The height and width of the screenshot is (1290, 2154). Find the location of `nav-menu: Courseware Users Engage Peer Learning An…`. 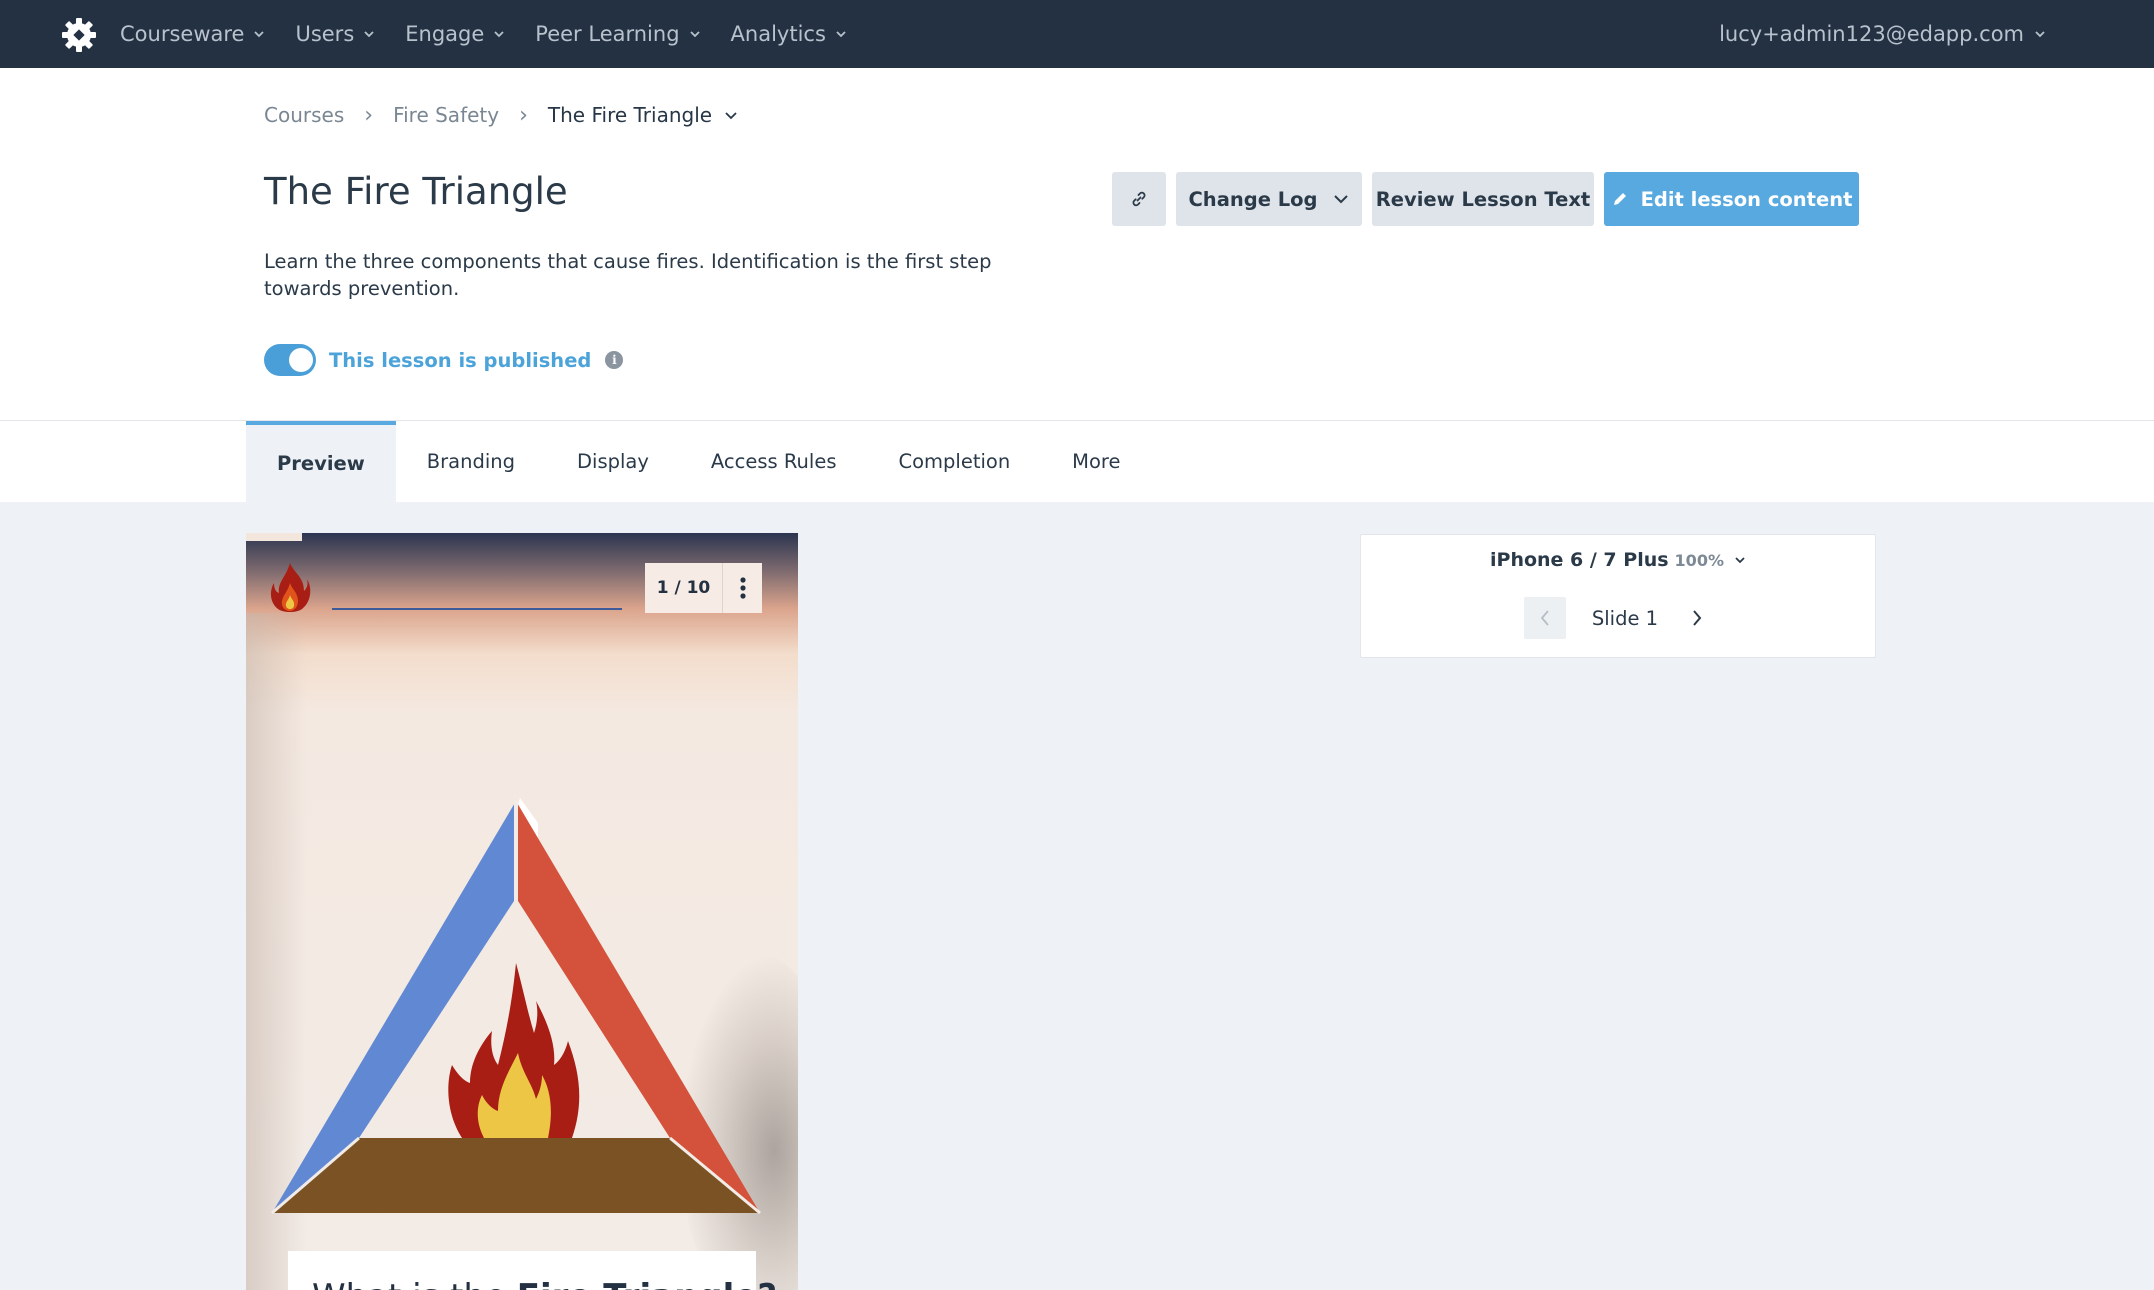

nav-menu: Courseware Users Engage Peer Learning An… is located at coordinates (498, 34).